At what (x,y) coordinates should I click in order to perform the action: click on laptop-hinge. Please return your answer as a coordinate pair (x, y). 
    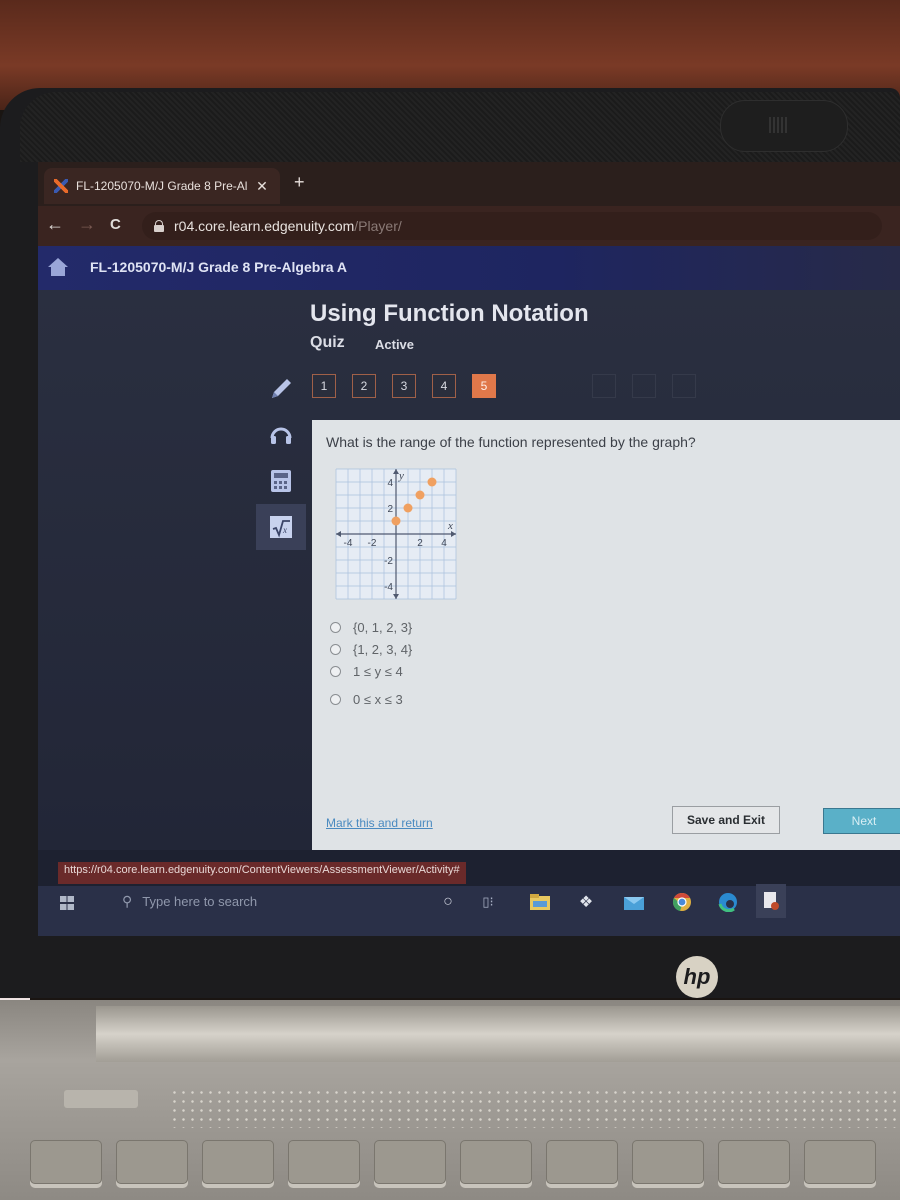
    Looking at the image, I should click on (498, 1034).